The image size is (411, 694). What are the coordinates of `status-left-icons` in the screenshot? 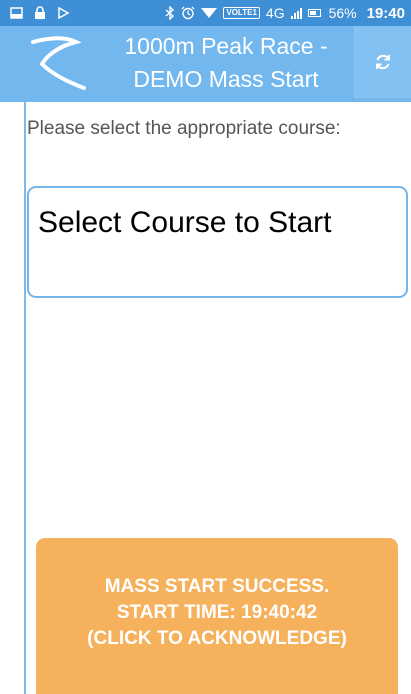 It's located at (40, 13).